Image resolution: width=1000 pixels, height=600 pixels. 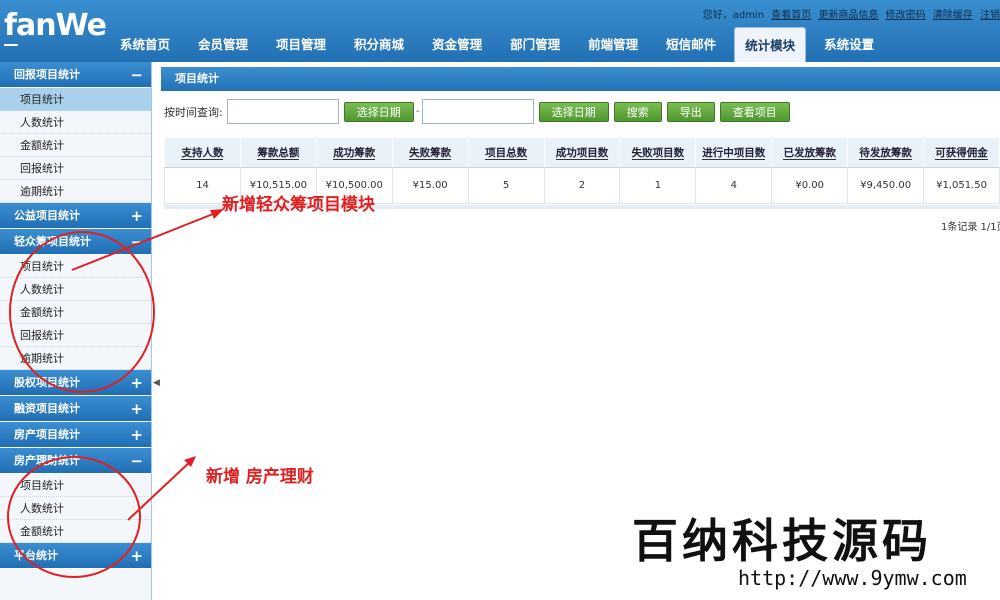 What do you see at coordinates (430, 152) in the screenshot?
I see `col-failed-raised: 失败筹款` at bounding box center [430, 152].